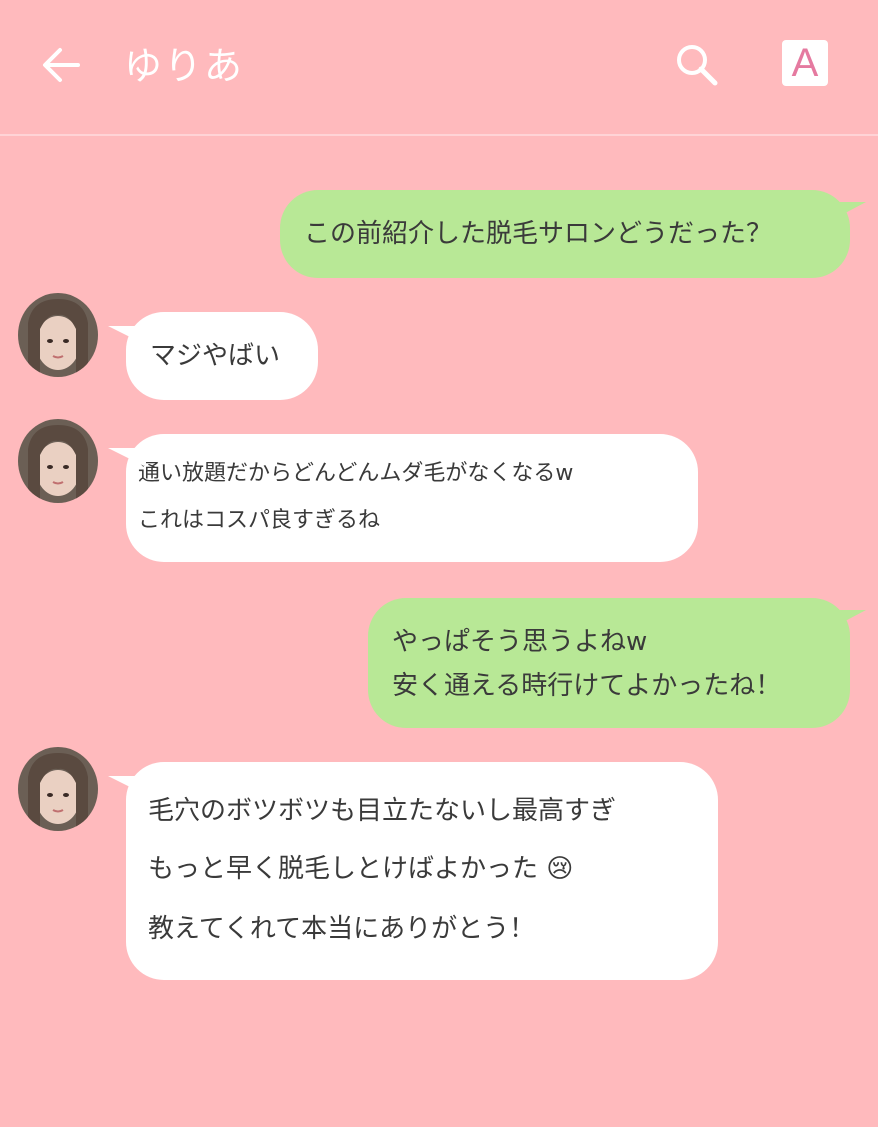 The height and width of the screenshot is (1127, 878). I want to click on message-text: この前紹介した脱毛サロンどうだった？, so click(538, 234).